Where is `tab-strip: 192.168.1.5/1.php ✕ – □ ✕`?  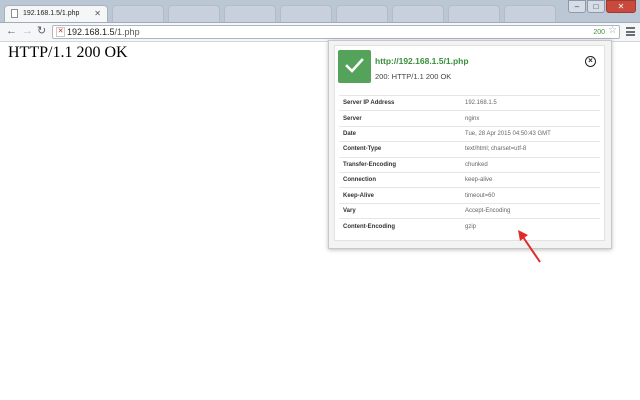
tab-strip: 192.168.1.5/1.php ✕ – □ ✕ is located at coordinates (320, 11).